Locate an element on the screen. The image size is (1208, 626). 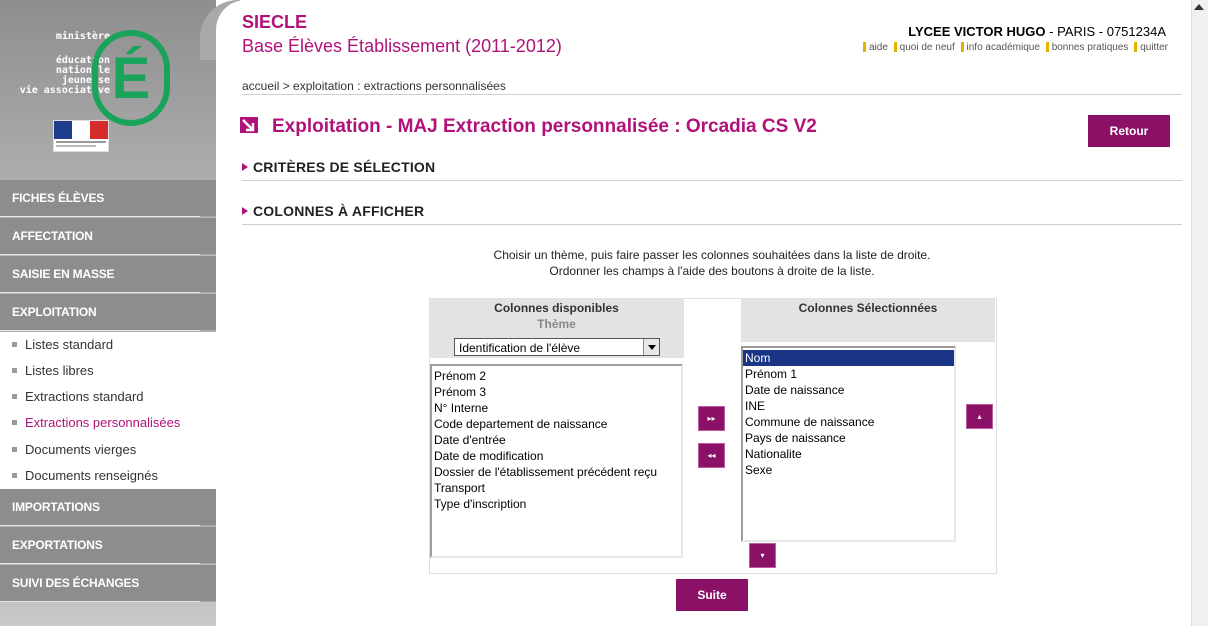
add-column-button: ▸▸ is located at coordinates (711, 418).